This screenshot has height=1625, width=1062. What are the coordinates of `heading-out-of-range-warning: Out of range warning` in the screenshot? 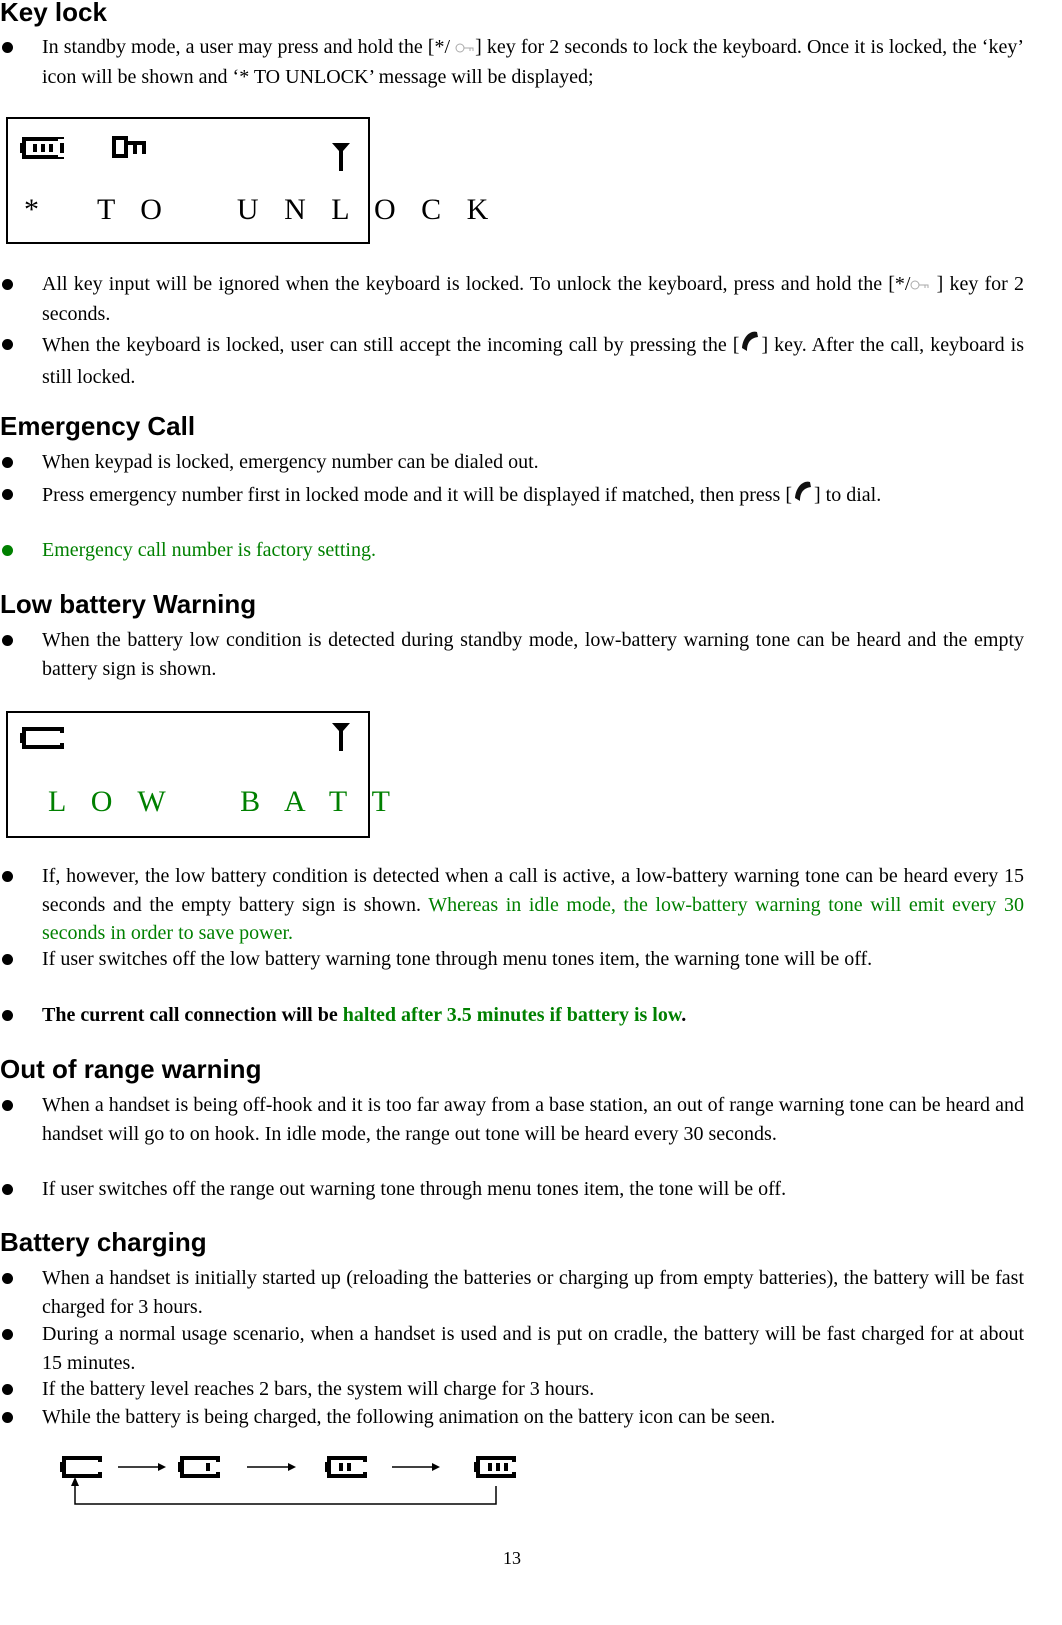 It's located at (131, 1069).